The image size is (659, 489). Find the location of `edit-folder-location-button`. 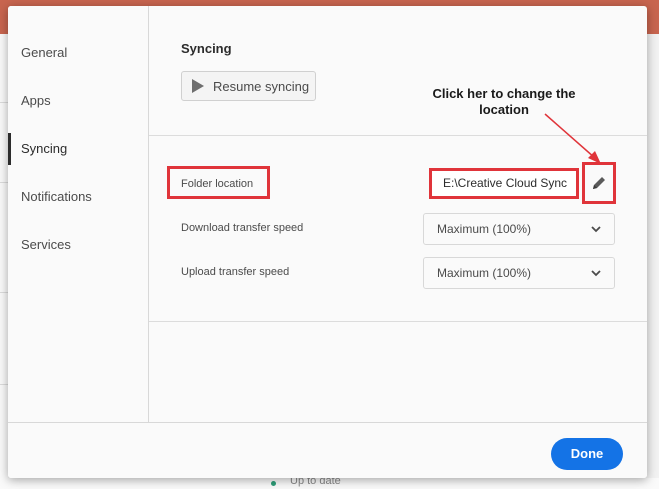

edit-folder-location-button is located at coordinates (599, 183).